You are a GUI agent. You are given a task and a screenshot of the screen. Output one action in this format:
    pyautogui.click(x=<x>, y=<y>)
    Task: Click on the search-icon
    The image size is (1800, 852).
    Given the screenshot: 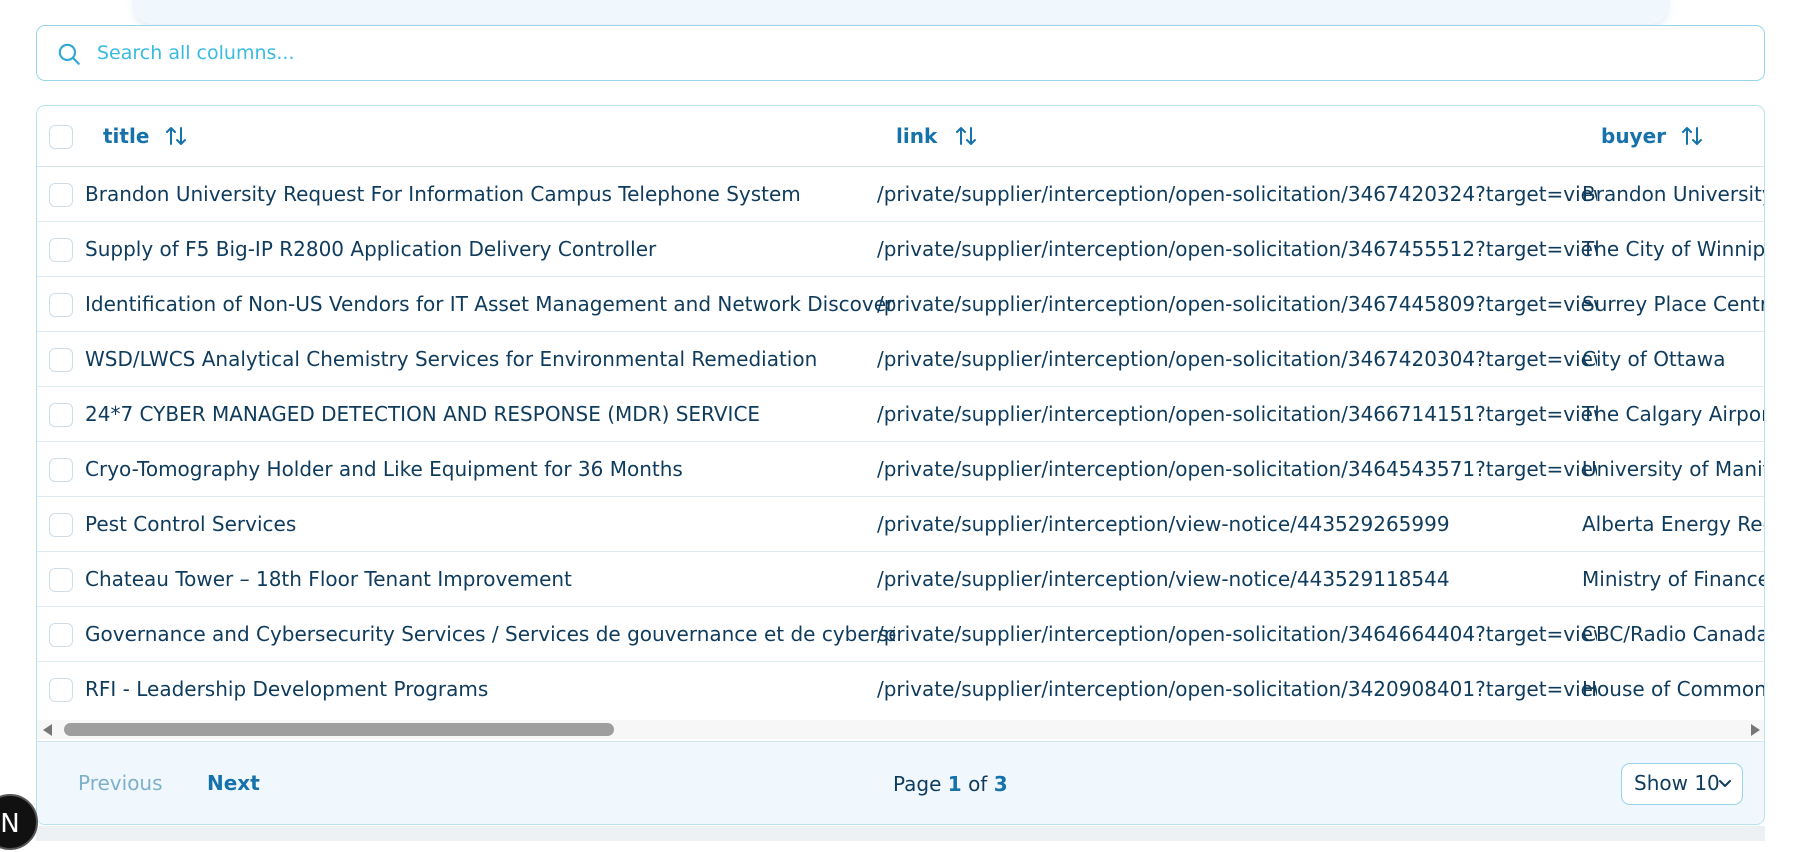 What is the action you would take?
    pyautogui.click(x=69, y=54)
    